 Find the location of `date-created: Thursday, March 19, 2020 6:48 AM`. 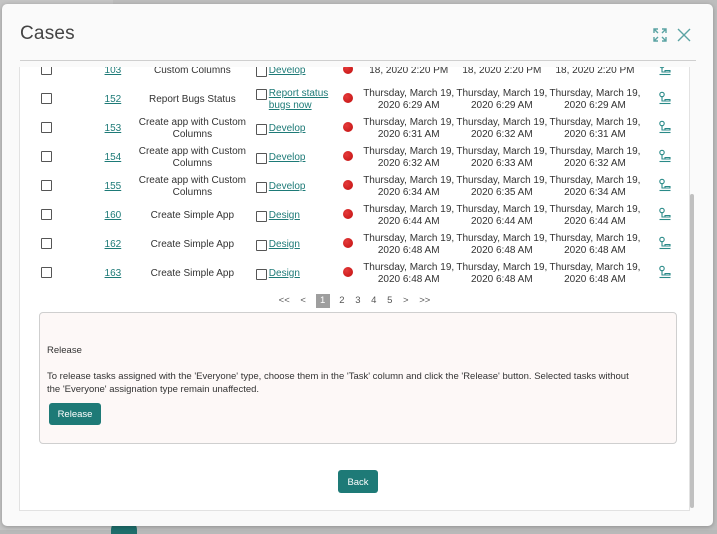

date-created: Thursday, March 19, 2020 6:48 AM is located at coordinates (408, 244).